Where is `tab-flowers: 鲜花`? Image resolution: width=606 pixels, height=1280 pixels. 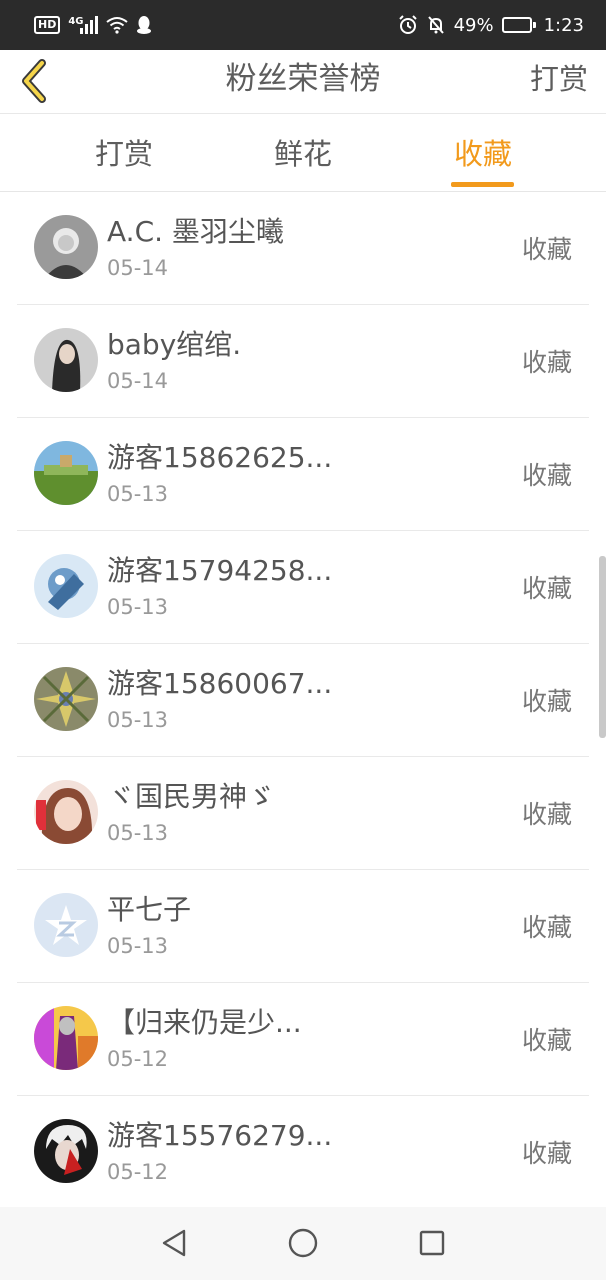 tab-flowers: 鲜花 is located at coordinates (303, 153).